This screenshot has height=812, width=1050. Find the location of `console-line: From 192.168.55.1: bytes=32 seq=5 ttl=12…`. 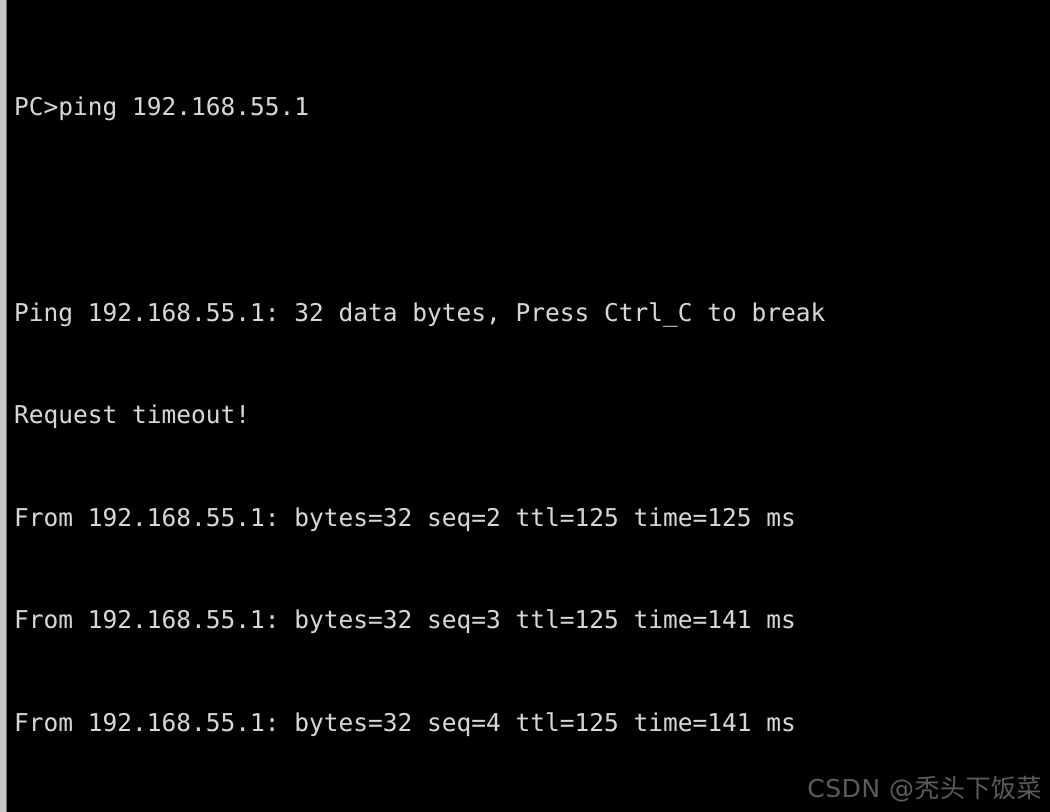

console-line: From 192.168.55.1: bytes=32 seq=5 ttl=12… is located at coordinates (532, 810).